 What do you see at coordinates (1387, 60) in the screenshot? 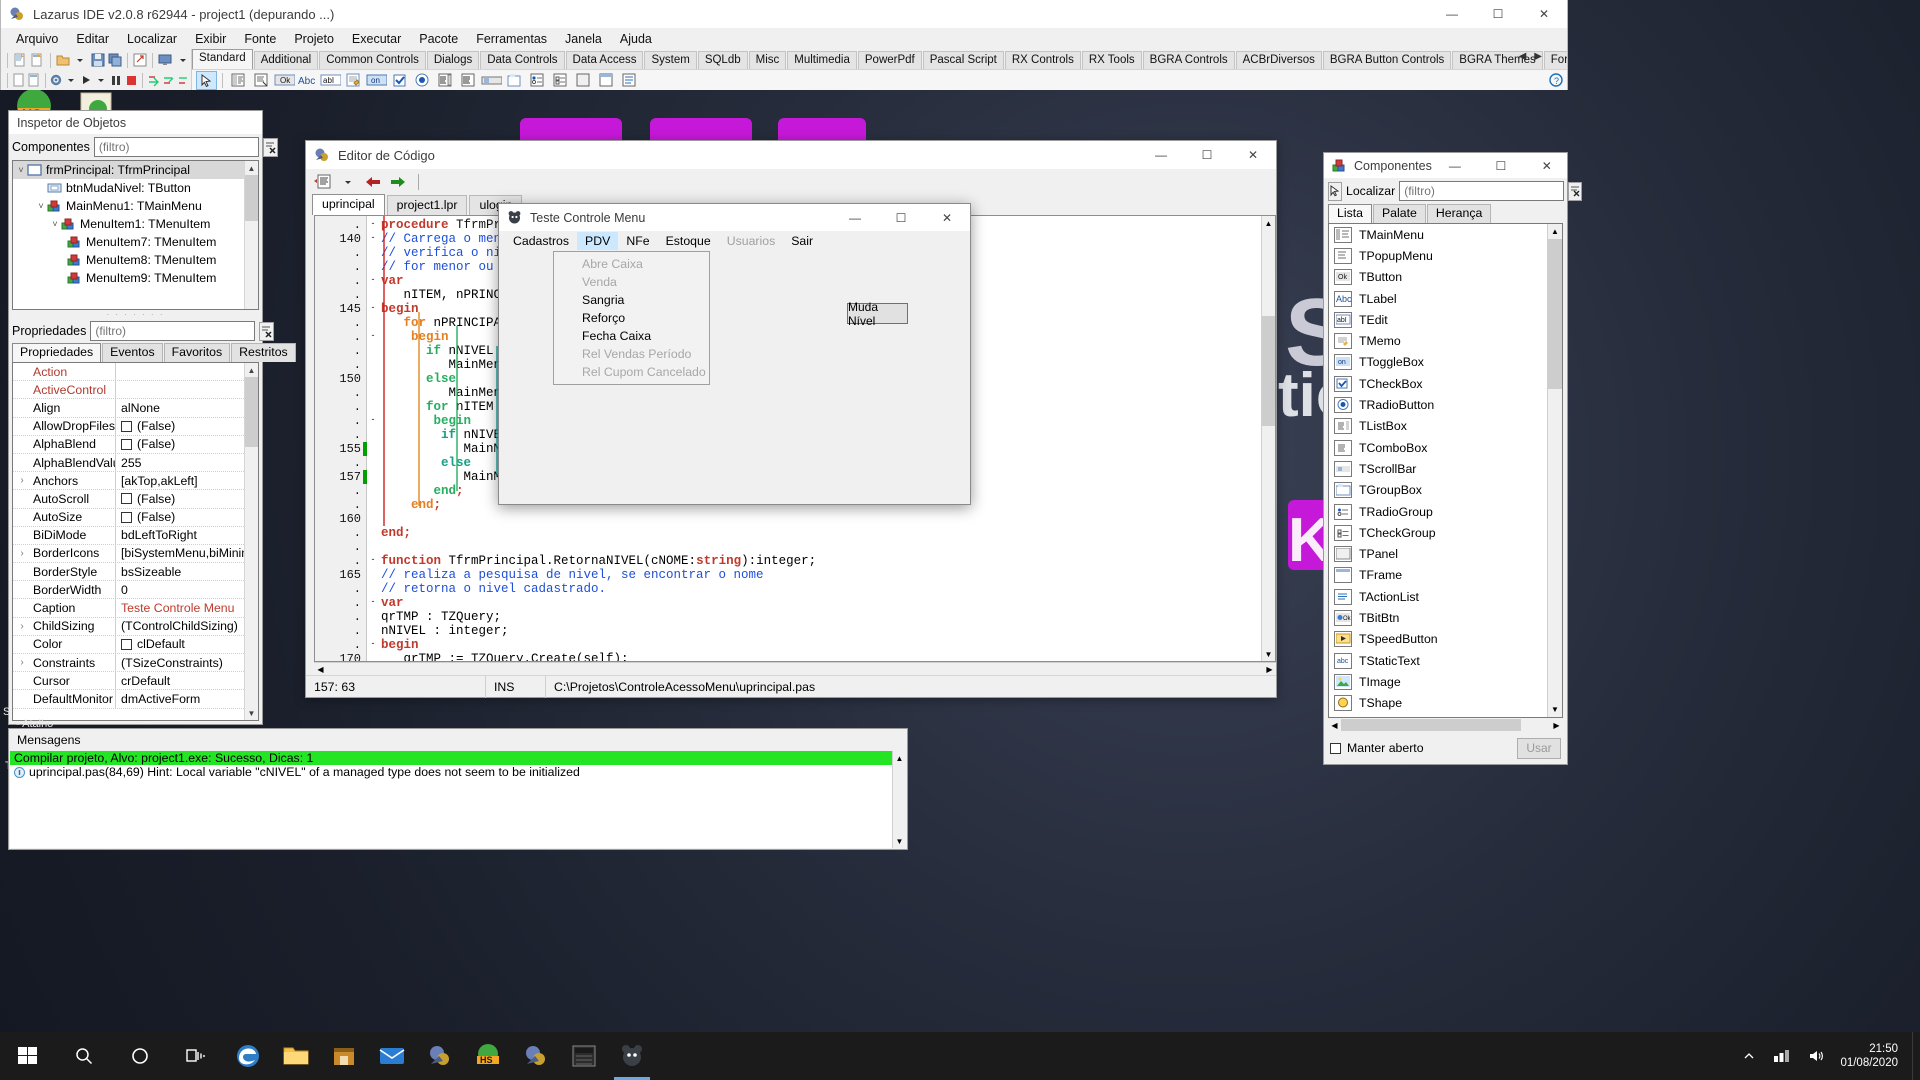
I see `palette-tab-bgra-button-controls: BGRA Button Controls` at bounding box center [1387, 60].